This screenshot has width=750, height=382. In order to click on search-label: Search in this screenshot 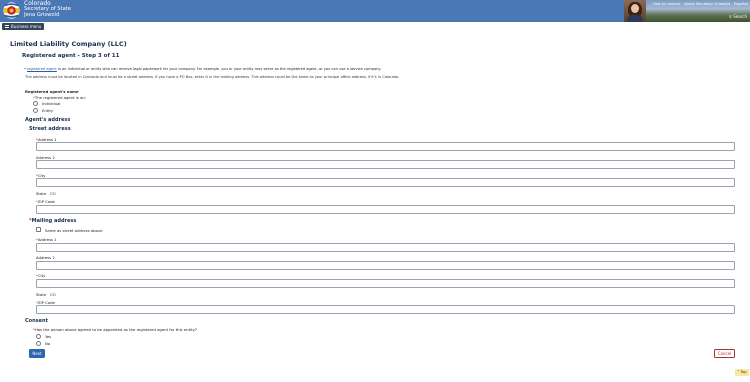, I will do `click(740, 16)`.